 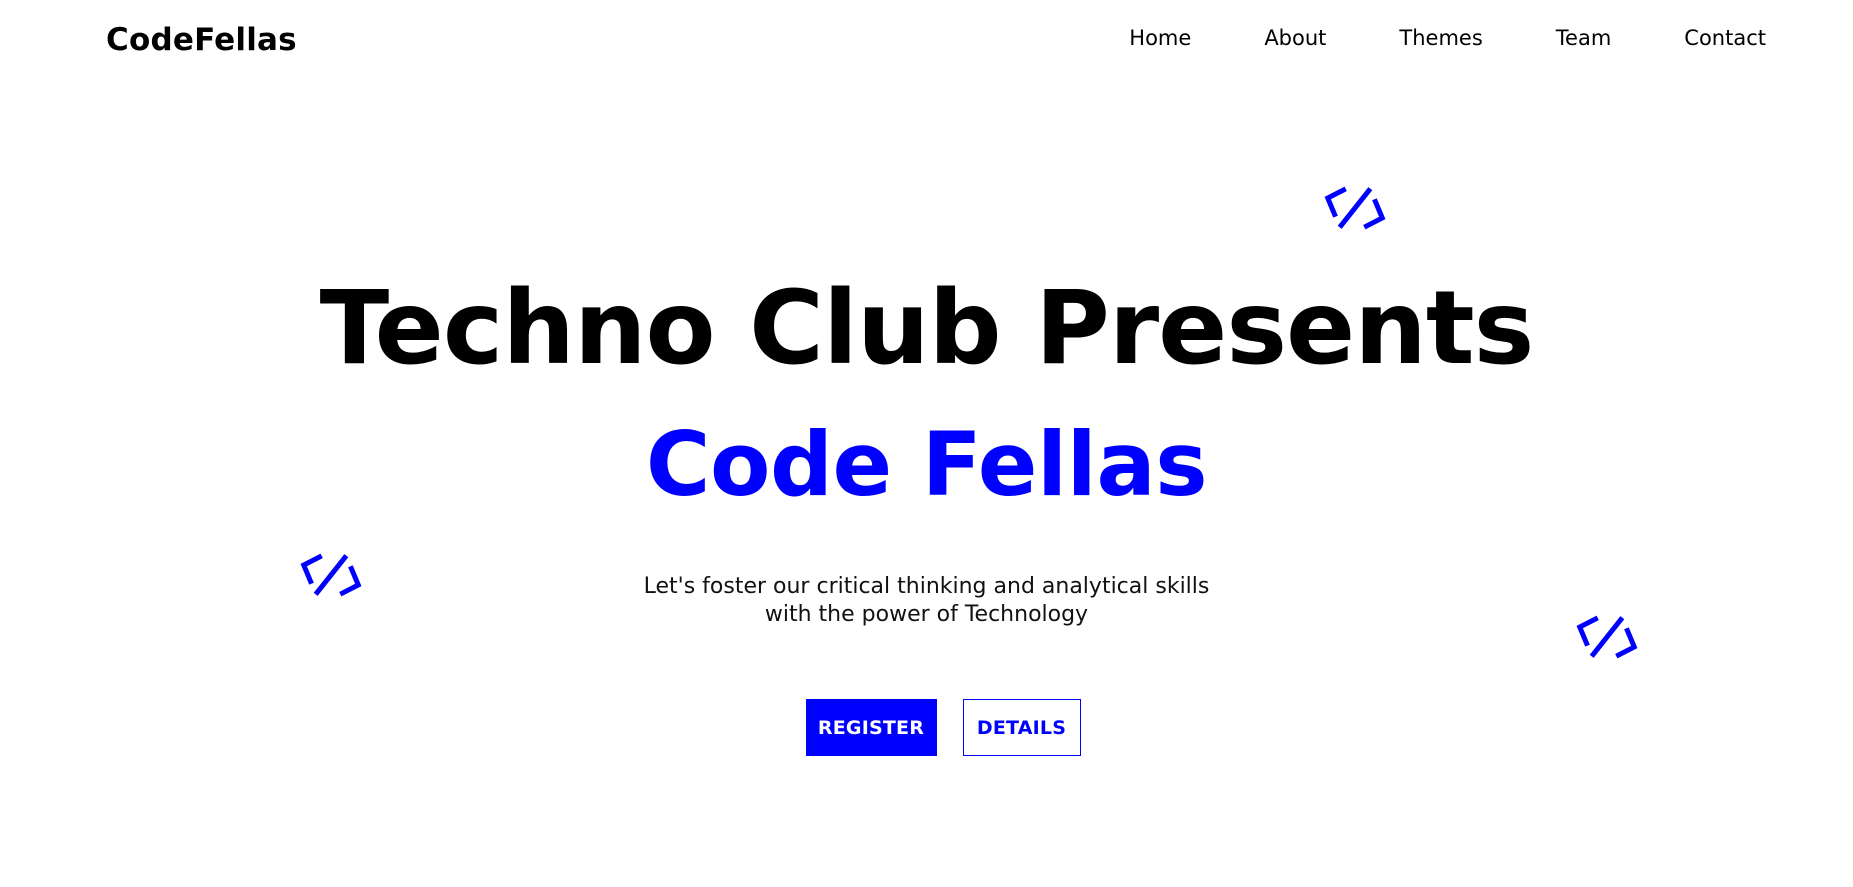 I want to click on hero-actions: REGISTER DETAILS, so click(x=926, y=727).